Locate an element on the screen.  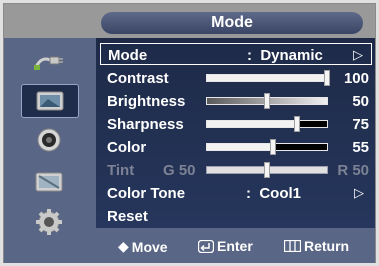
mode-label: Mode is located at coordinates (128, 55).